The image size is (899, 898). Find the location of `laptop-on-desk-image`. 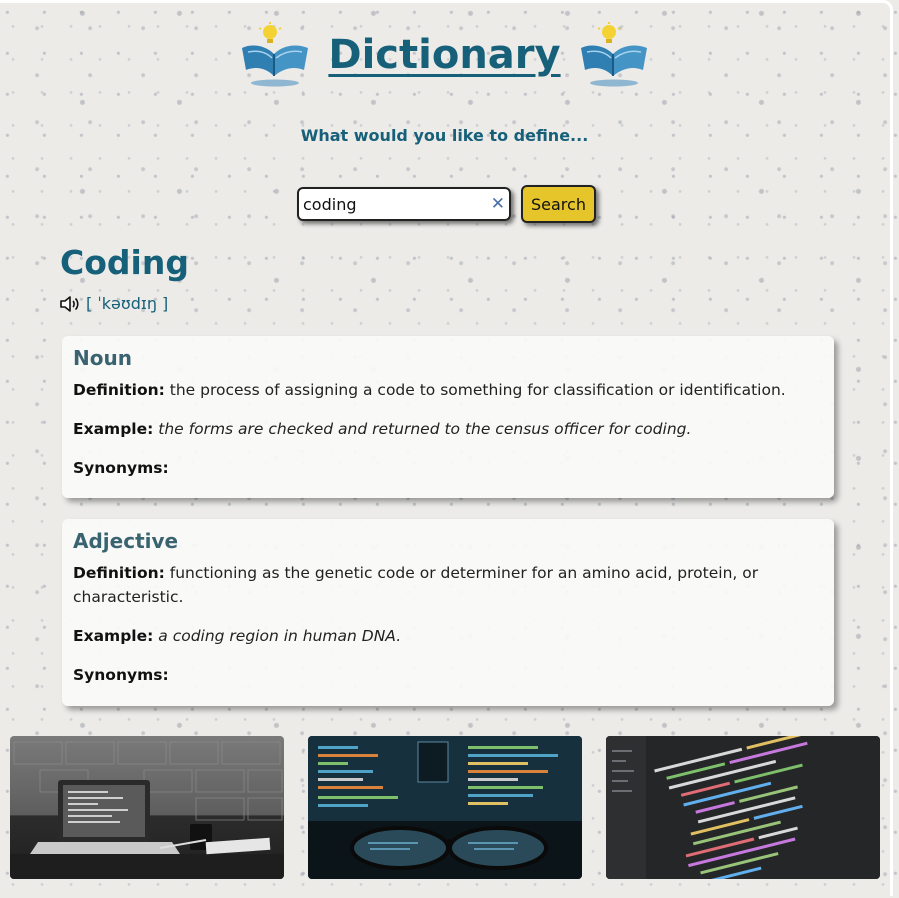

laptop-on-desk-image is located at coordinates (147, 807).